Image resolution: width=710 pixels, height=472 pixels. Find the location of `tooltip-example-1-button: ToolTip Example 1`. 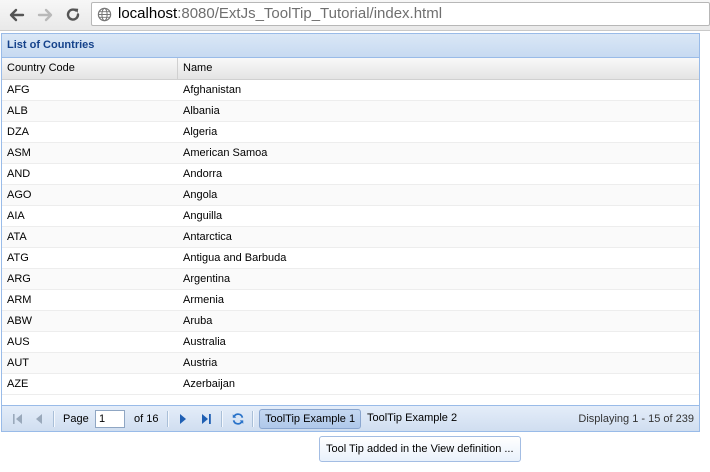

tooltip-example-1-button: ToolTip Example 1 is located at coordinates (310, 419).